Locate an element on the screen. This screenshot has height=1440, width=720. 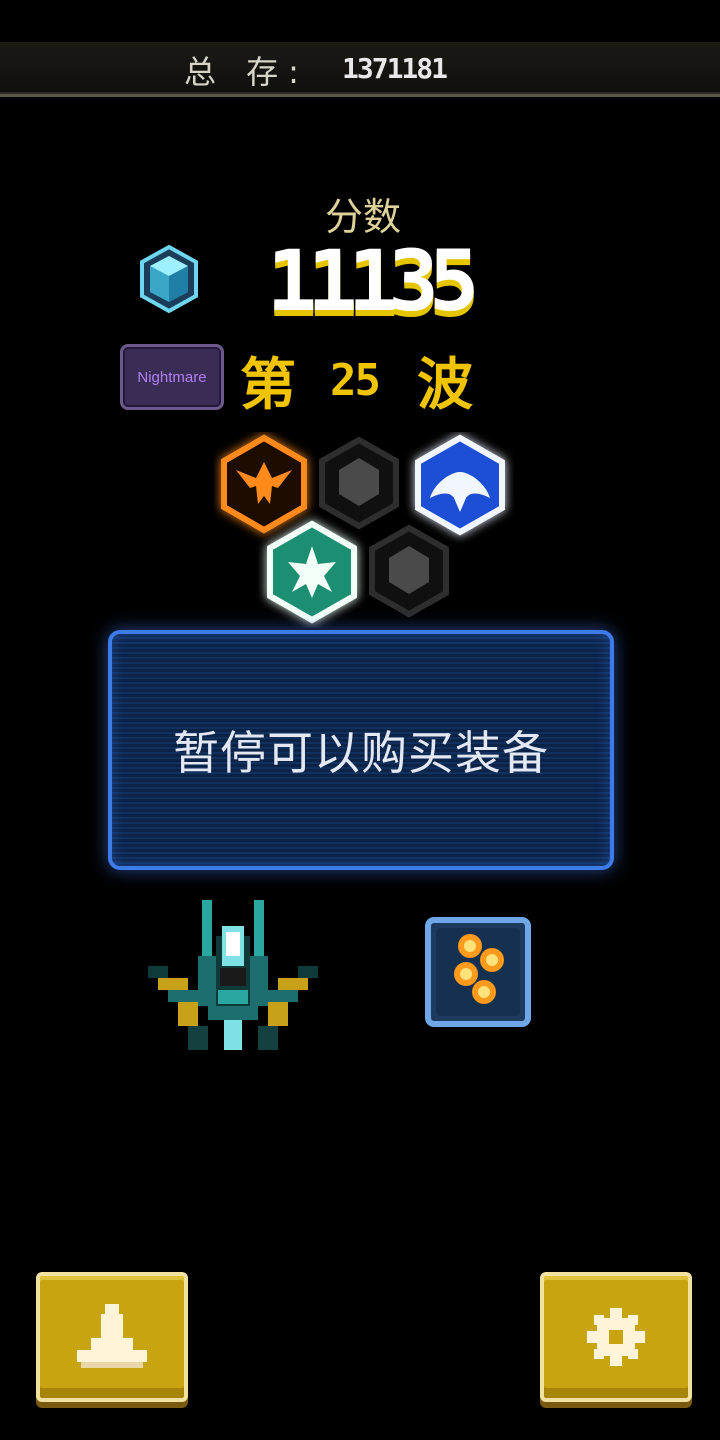
emblem-cluster is located at coordinates (363, 529).